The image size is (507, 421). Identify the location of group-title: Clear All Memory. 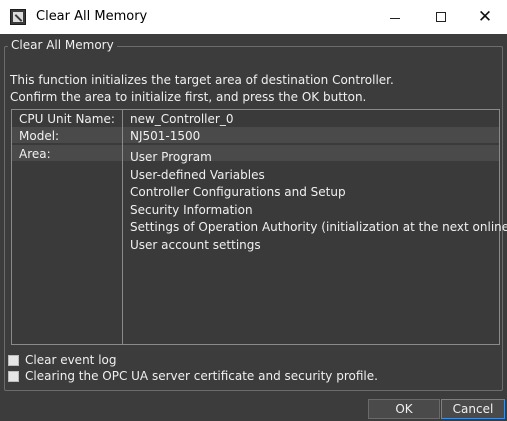
(62, 45).